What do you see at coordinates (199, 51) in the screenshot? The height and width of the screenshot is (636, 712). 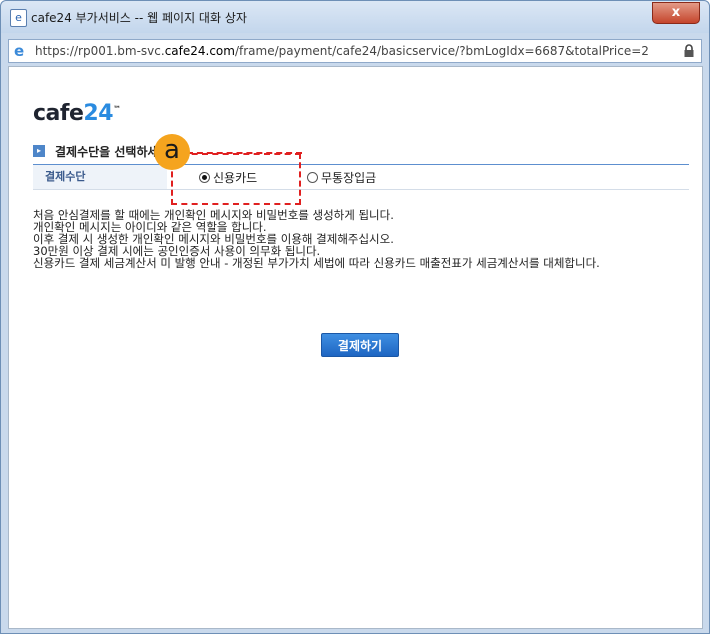 I see `url-host: cafe24.com` at bounding box center [199, 51].